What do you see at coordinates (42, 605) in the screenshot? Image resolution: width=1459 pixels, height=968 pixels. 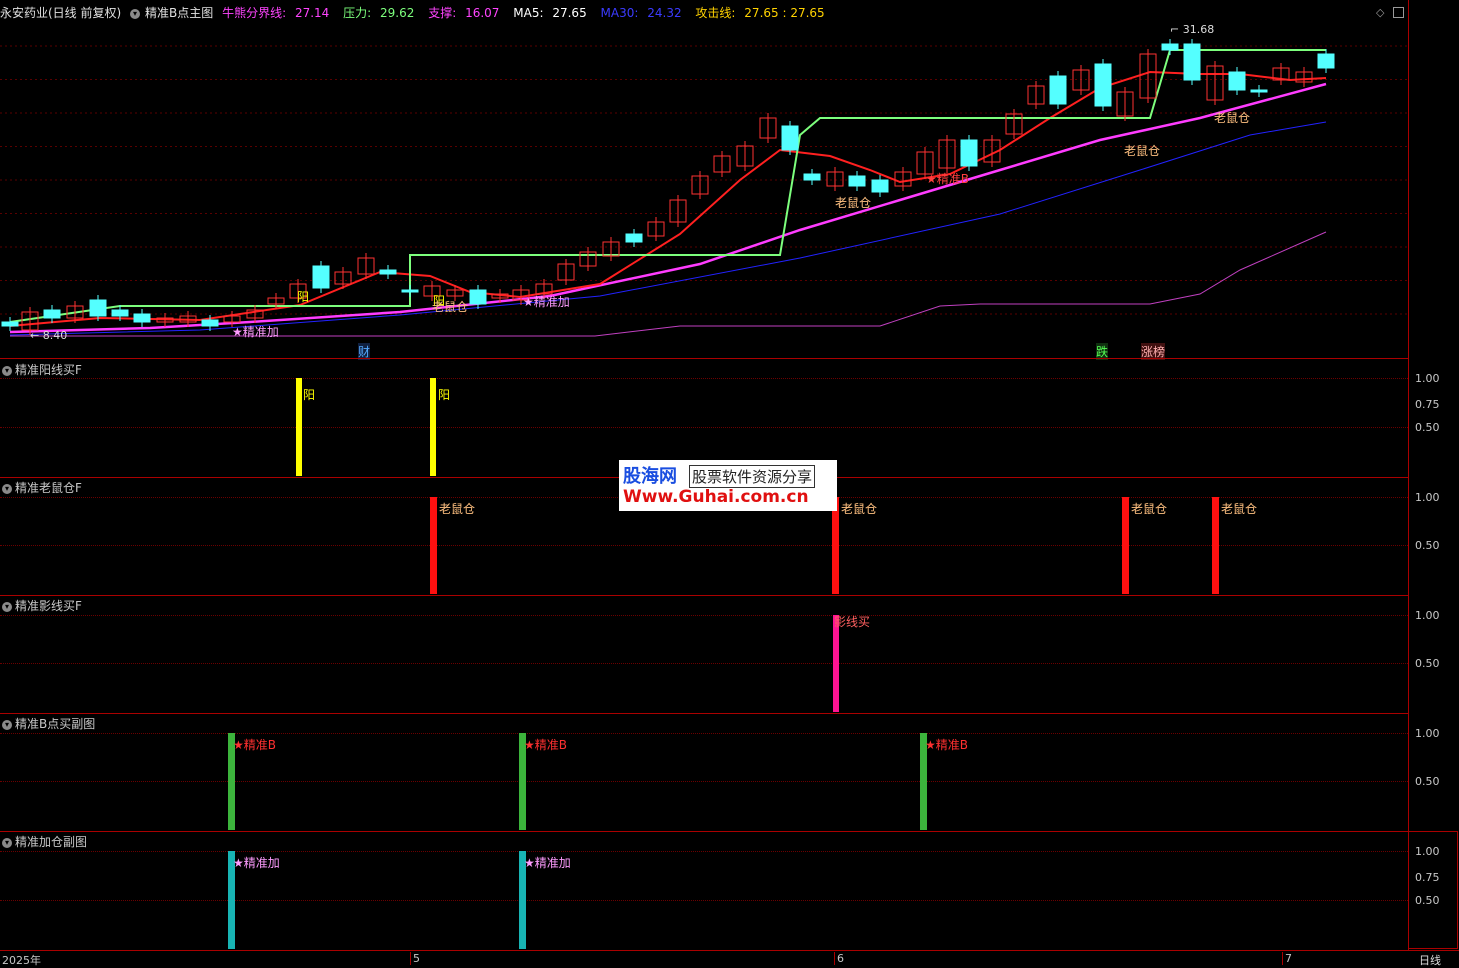 I see `pane-title-shadow: ▾ 精准影线买F` at bounding box center [42, 605].